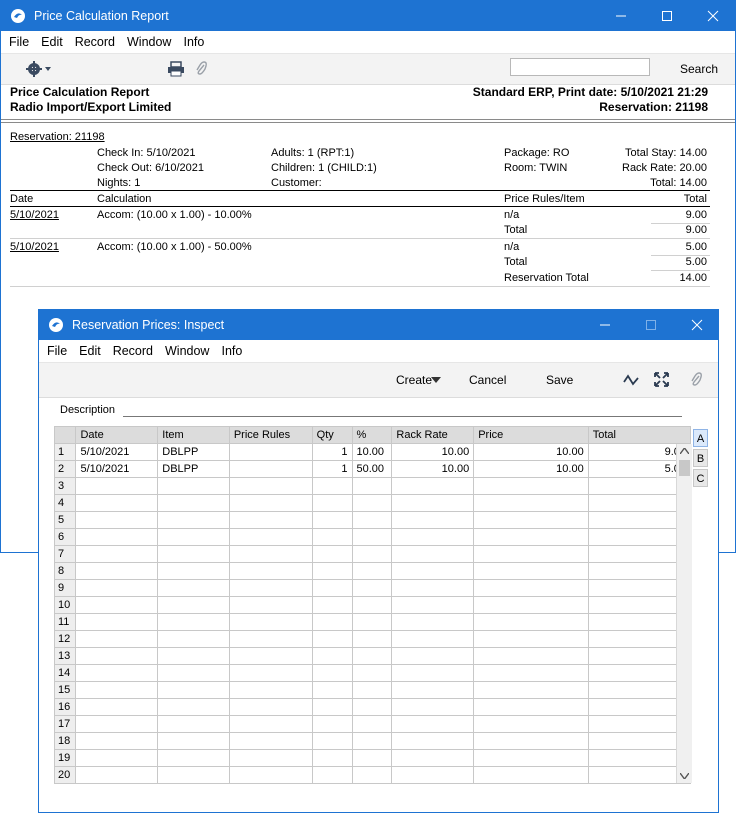 The width and height of the screenshot is (736, 813). What do you see at coordinates (34, 247) in the screenshot?
I see `row-date-link: 5/10/2021` at bounding box center [34, 247].